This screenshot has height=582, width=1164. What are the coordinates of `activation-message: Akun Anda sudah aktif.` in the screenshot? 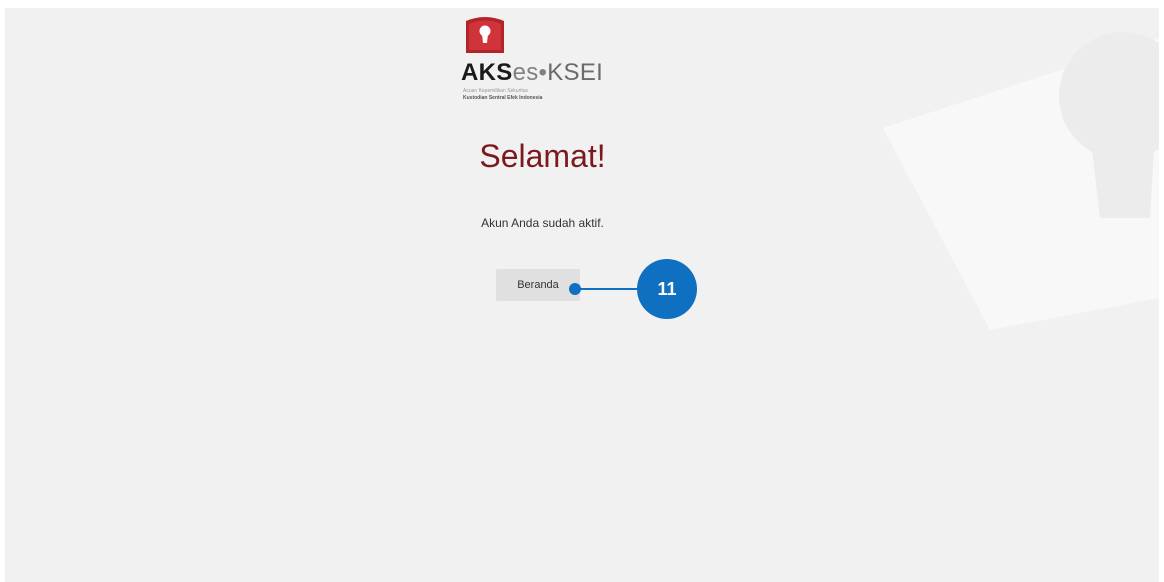 It's located at (542, 223).